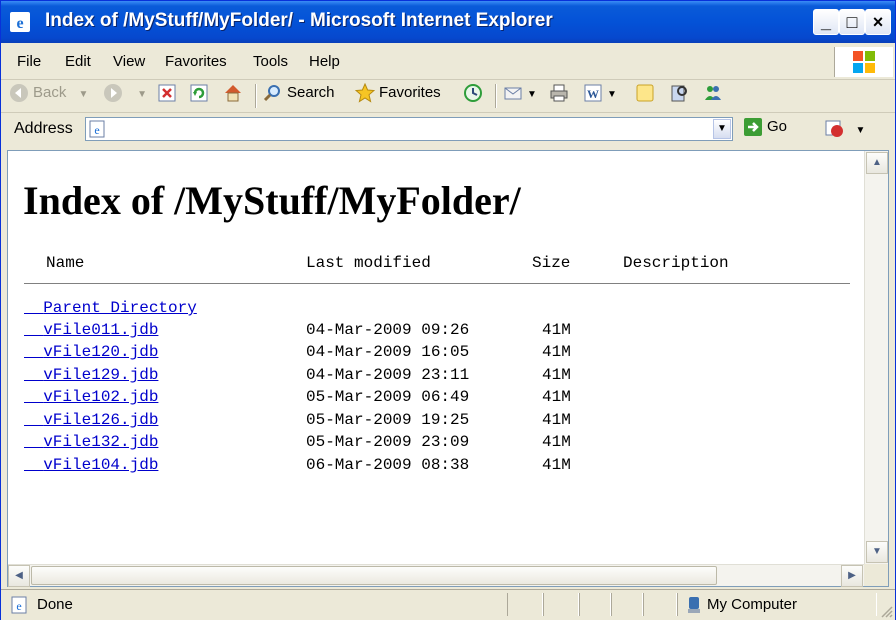 The image size is (896, 620). What do you see at coordinates (388, 442) in the screenshot?
I see `file-modified: 05-Mar-2009 23:09` at bounding box center [388, 442].